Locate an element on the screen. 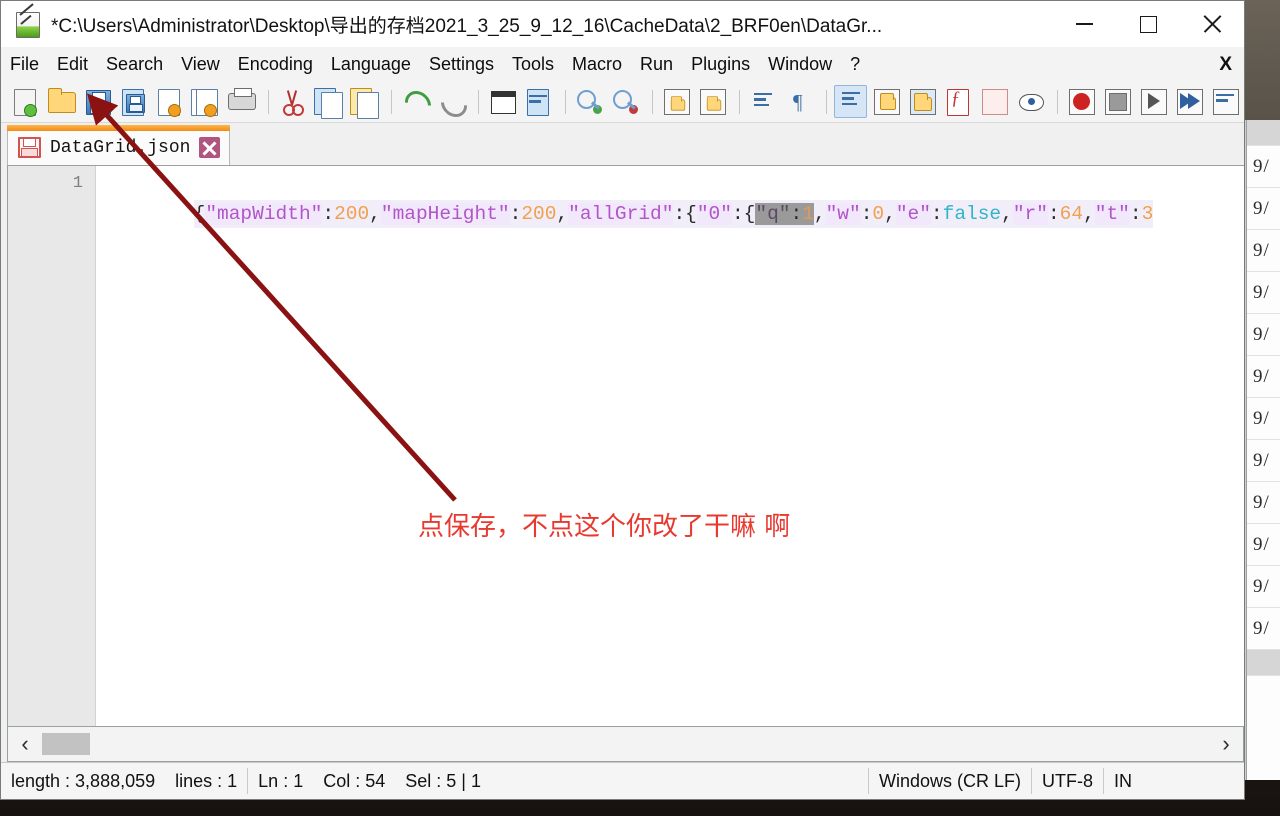 This screenshot has height=816, width=1280. menu-item-edit: Edit is located at coordinates (72, 64).